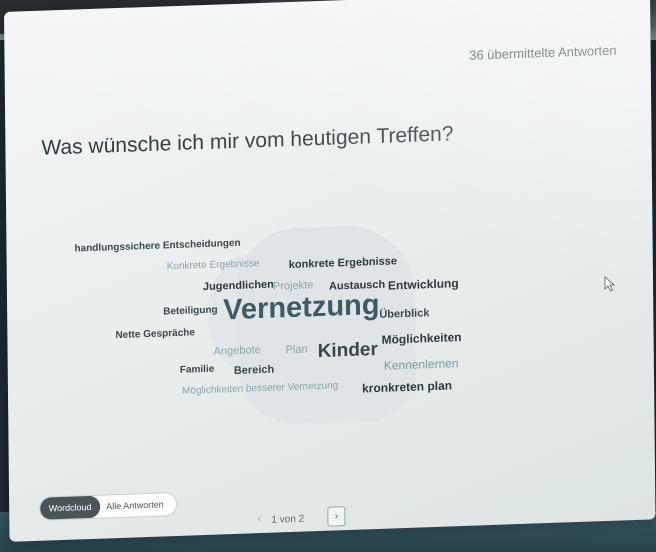  Describe the element at coordinates (238, 286) in the screenshot. I see `cloud-word: Jugendlichen` at that location.